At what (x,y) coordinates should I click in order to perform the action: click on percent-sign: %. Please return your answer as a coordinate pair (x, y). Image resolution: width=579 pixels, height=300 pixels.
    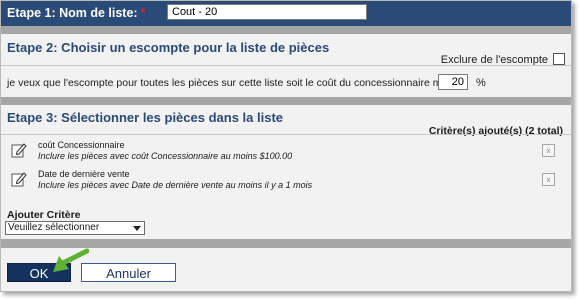
    Looking at the image, I should click on (481, 83).